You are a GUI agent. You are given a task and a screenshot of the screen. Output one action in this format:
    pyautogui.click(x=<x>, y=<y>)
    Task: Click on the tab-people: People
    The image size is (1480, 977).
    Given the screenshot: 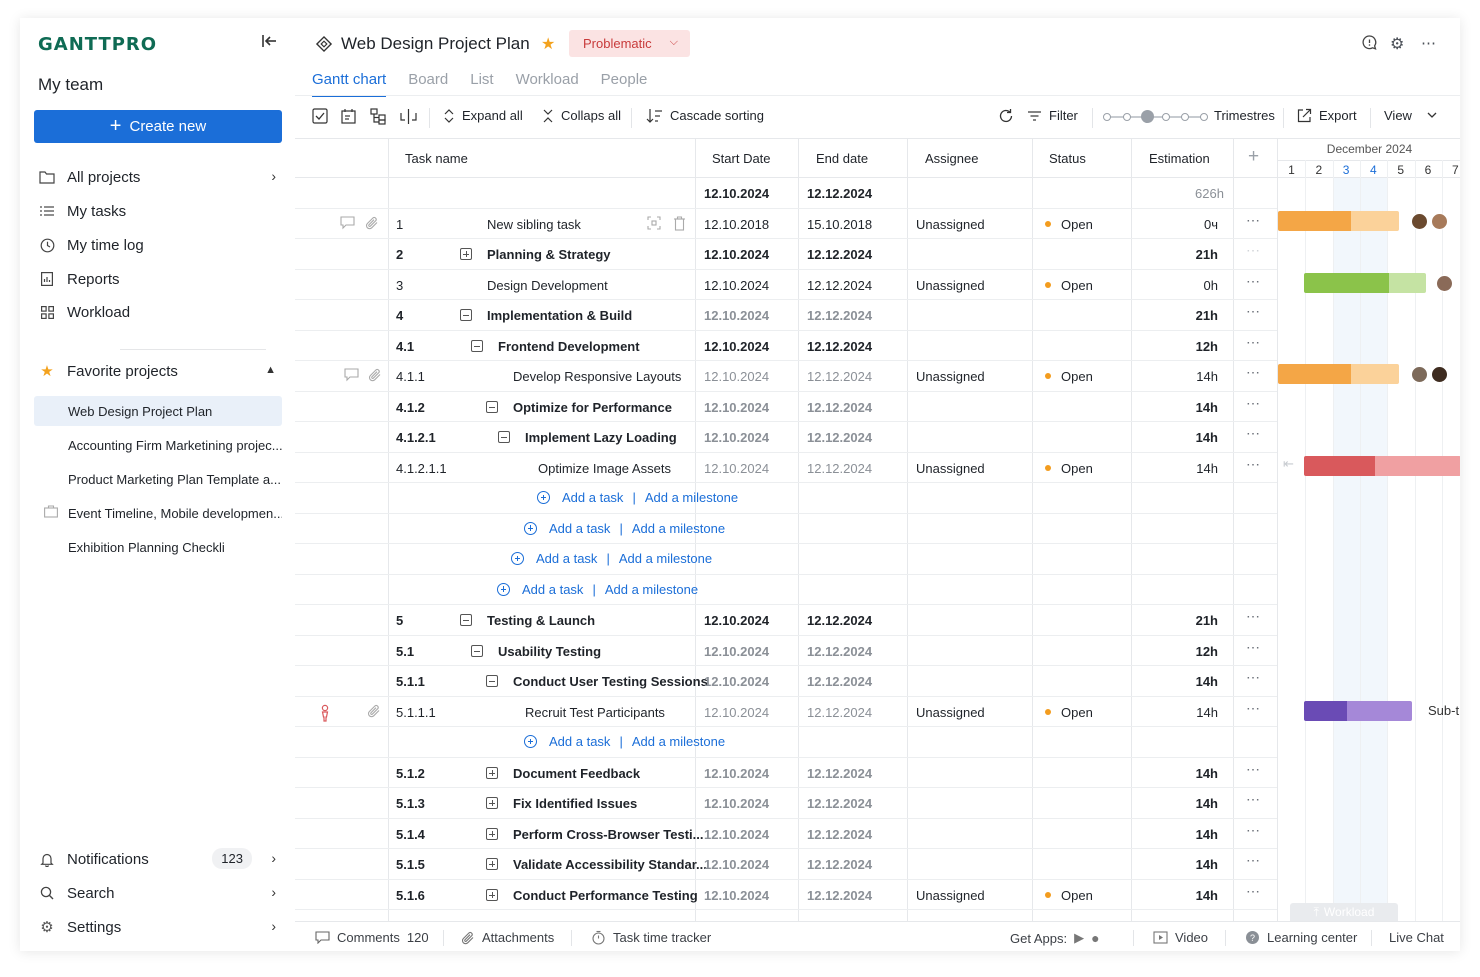 What is the action you would take?
    pyautogui.click(x=624, y=84)
    